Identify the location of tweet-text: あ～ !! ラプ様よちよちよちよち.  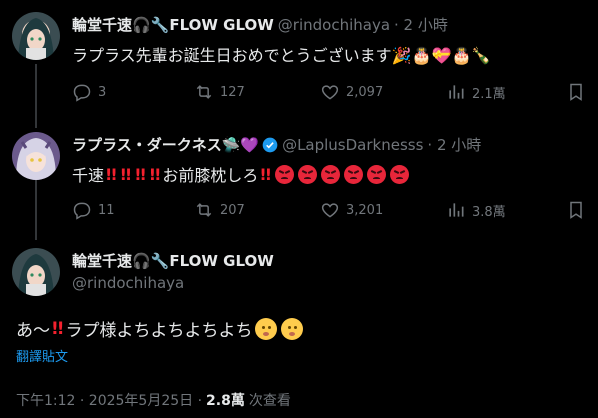
(160, 328).